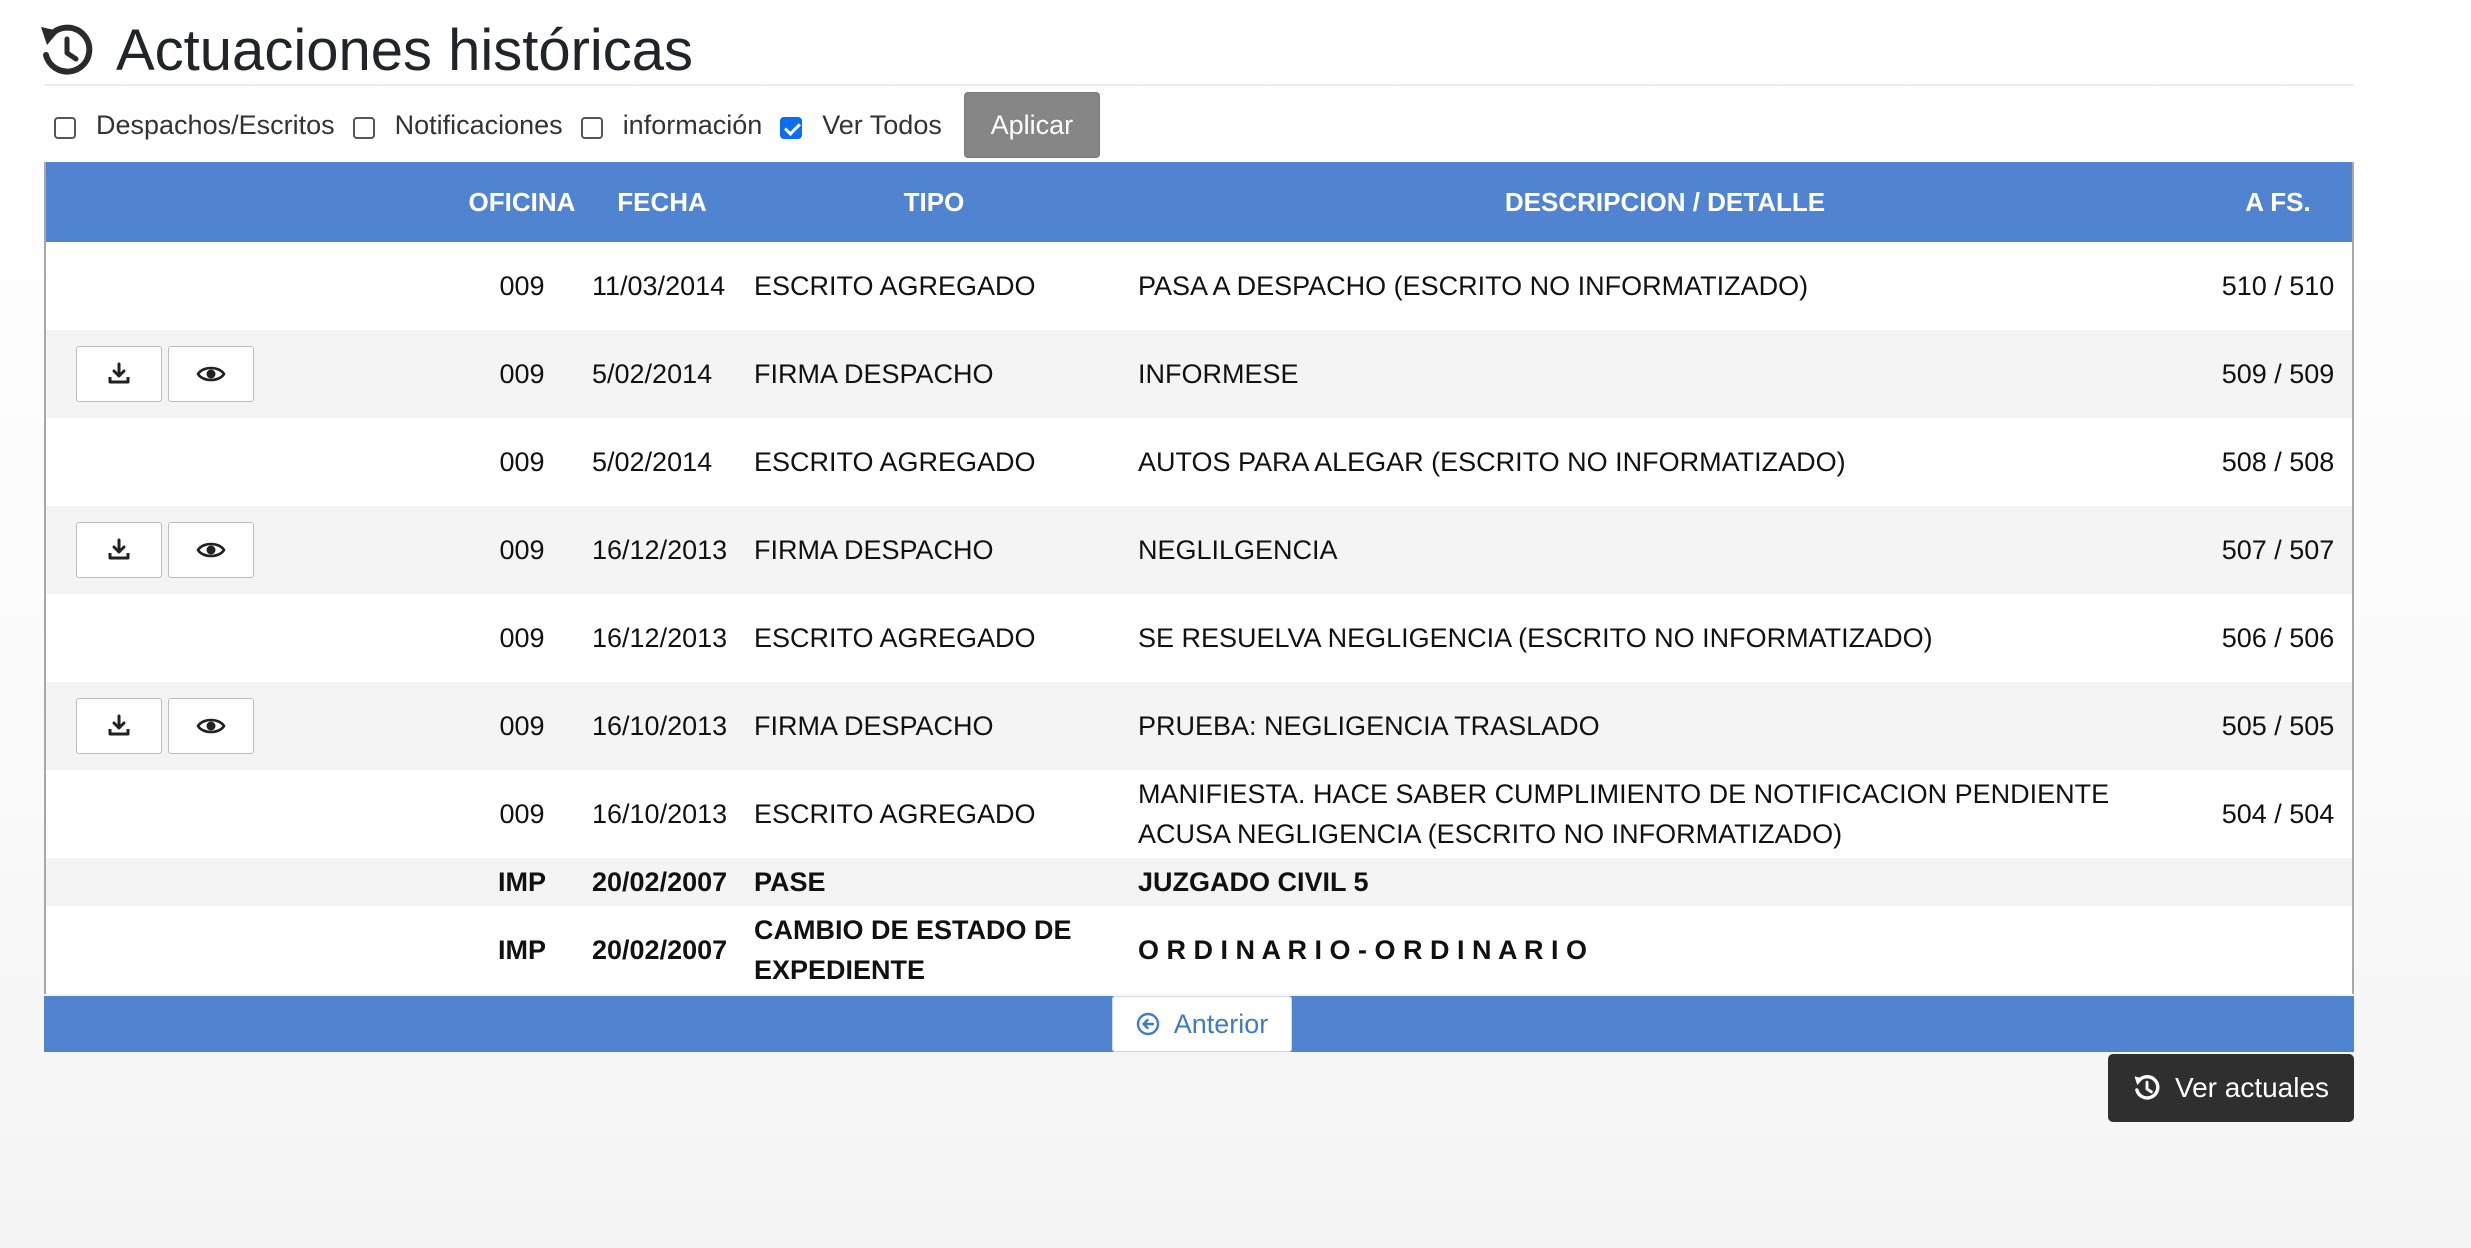 The height and width of the screenshot is (1248, 2471). What do you see at coordinates (2278, 814) in the screenshot?
I see `cell-fs: 504 / 504` at bounding box center [2278, 814].